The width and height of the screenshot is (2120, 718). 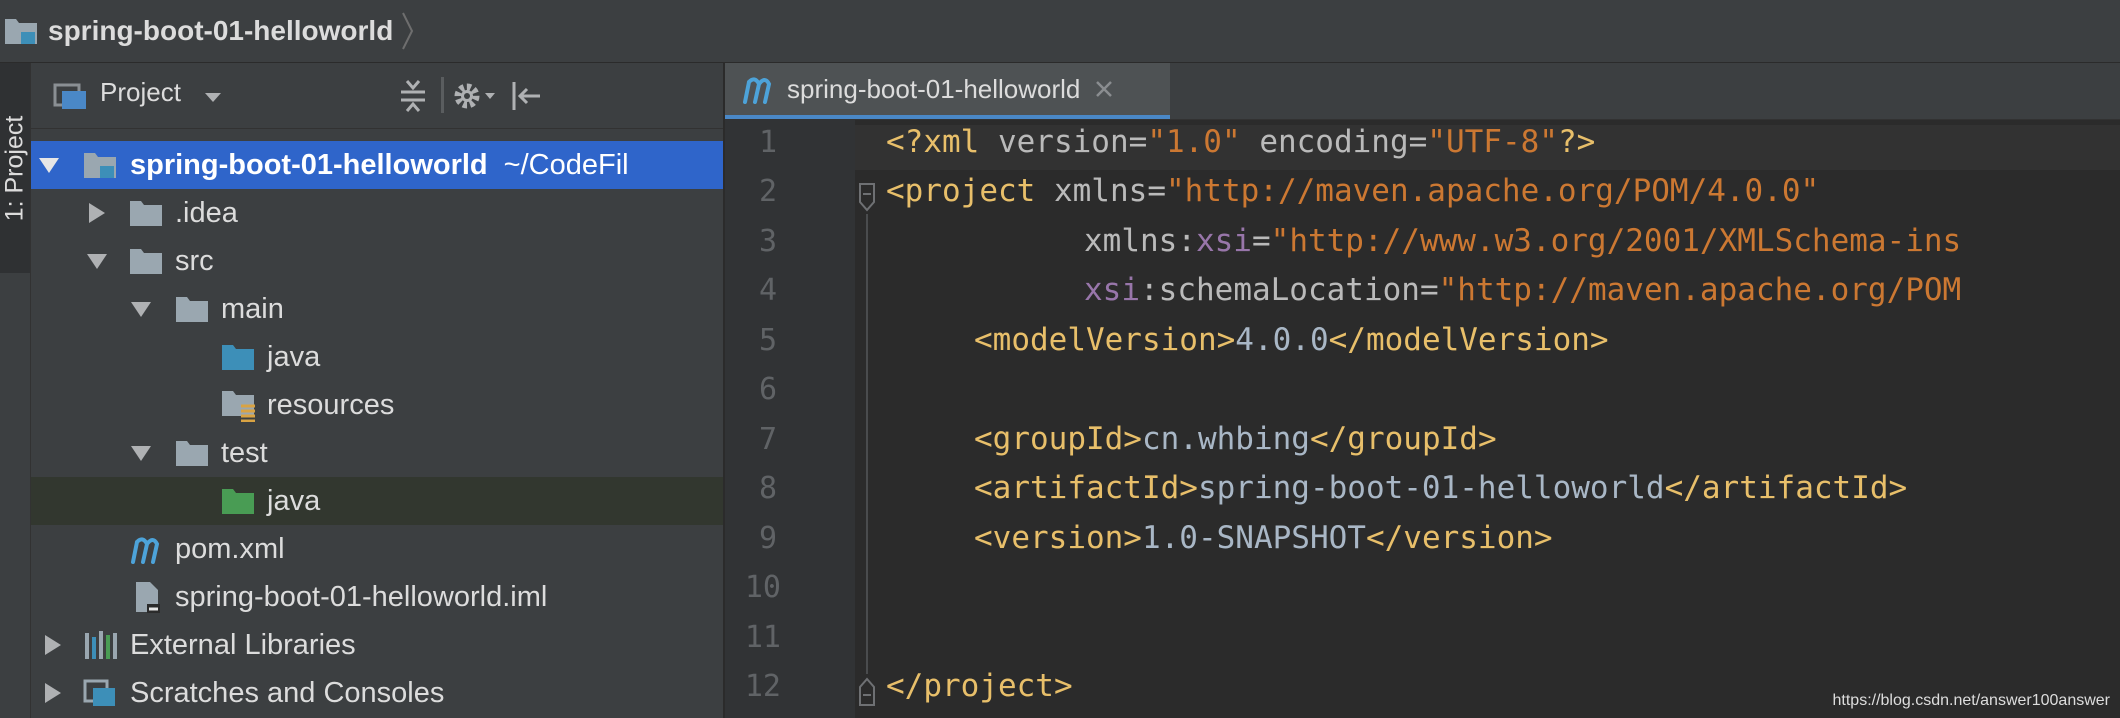 I want to click on gear-icon, so click(x=475, y=96).